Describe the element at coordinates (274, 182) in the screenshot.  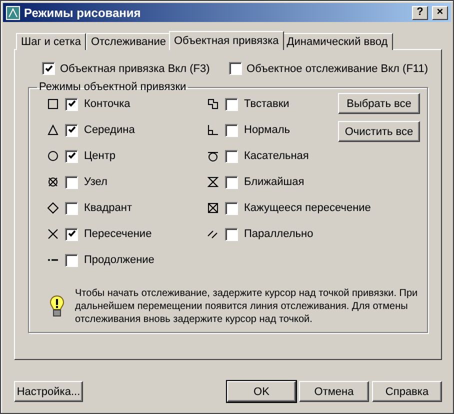
I see `option-label: Ближайшая` at that location.